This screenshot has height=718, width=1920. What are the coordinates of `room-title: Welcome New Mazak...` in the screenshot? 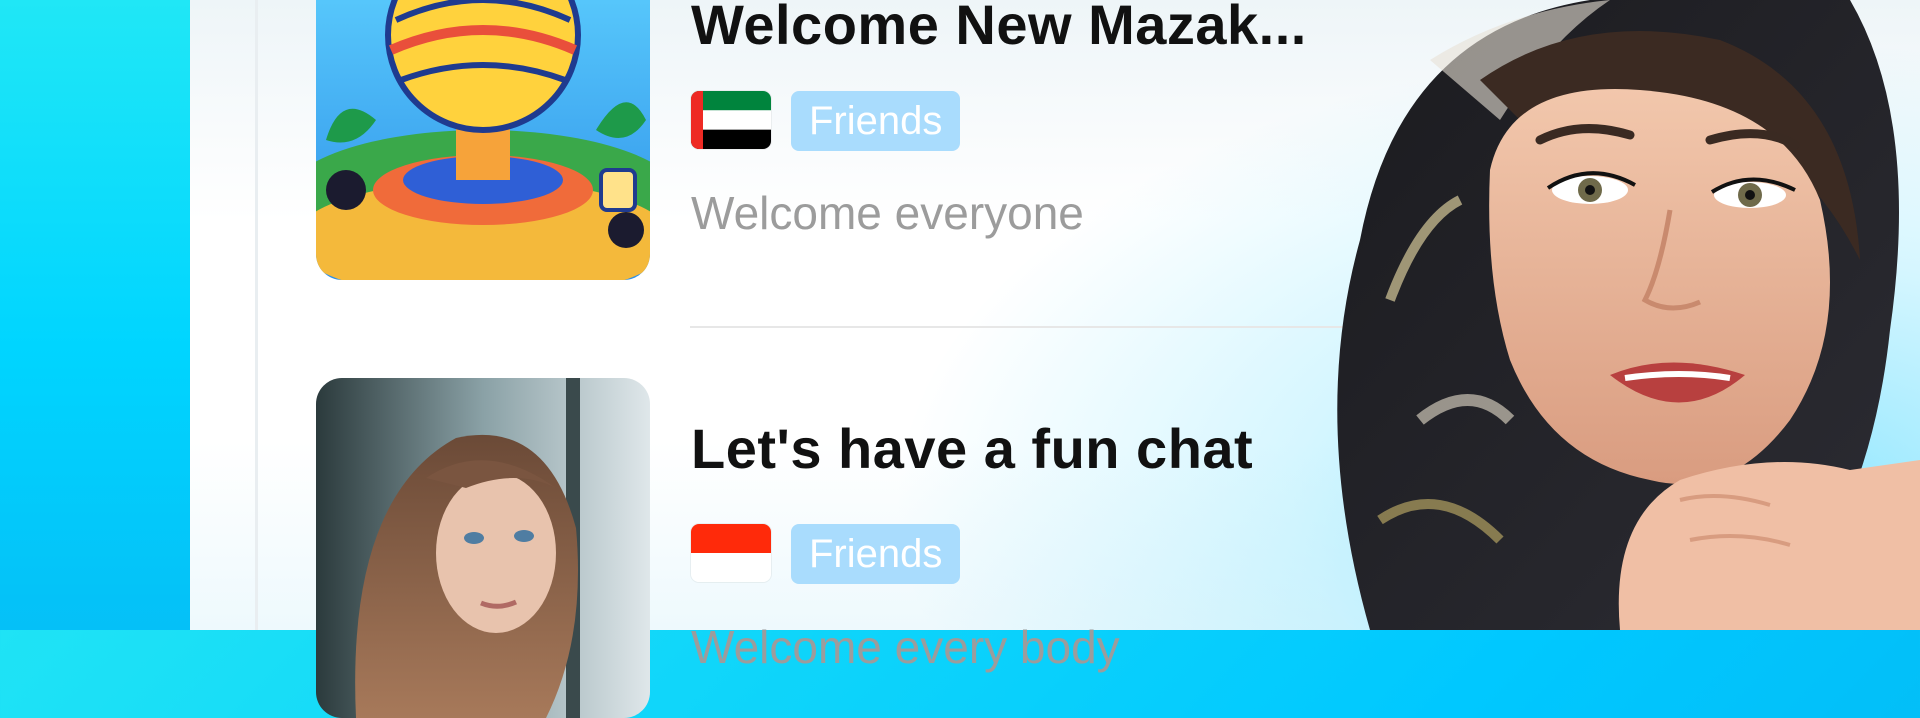 It's located at (999, 28).